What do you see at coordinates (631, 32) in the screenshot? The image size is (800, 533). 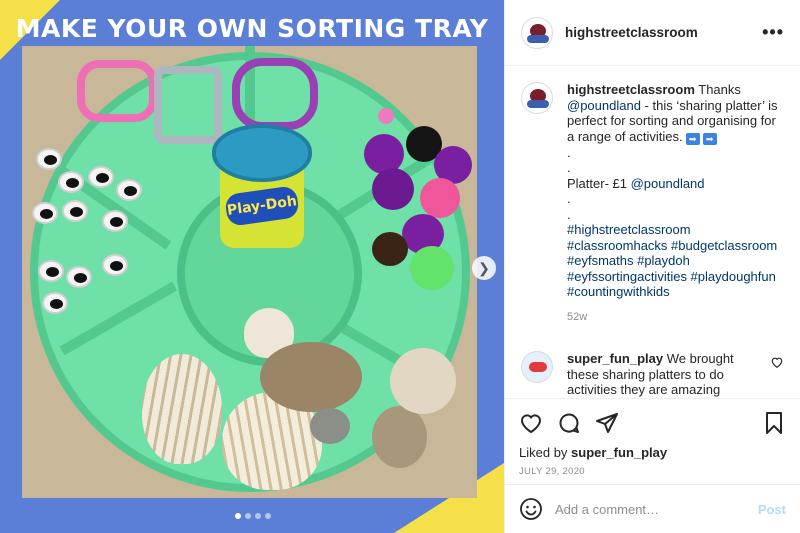 I see `author-username: highstreetclassroom` at bounding box center [631, 32].